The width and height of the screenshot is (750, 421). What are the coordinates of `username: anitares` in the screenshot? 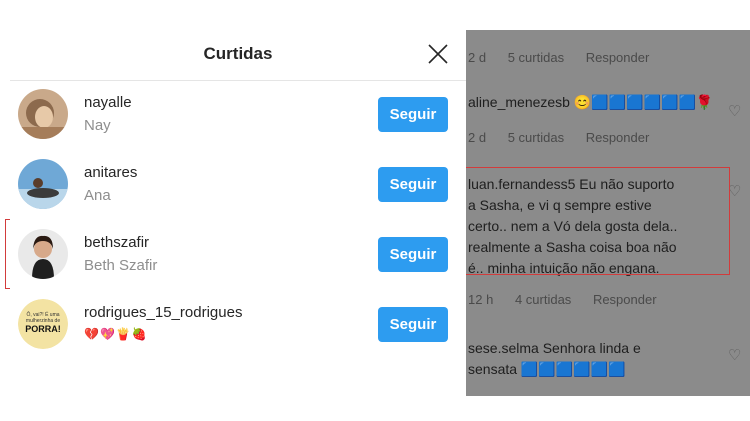 It's located at (110, 172).